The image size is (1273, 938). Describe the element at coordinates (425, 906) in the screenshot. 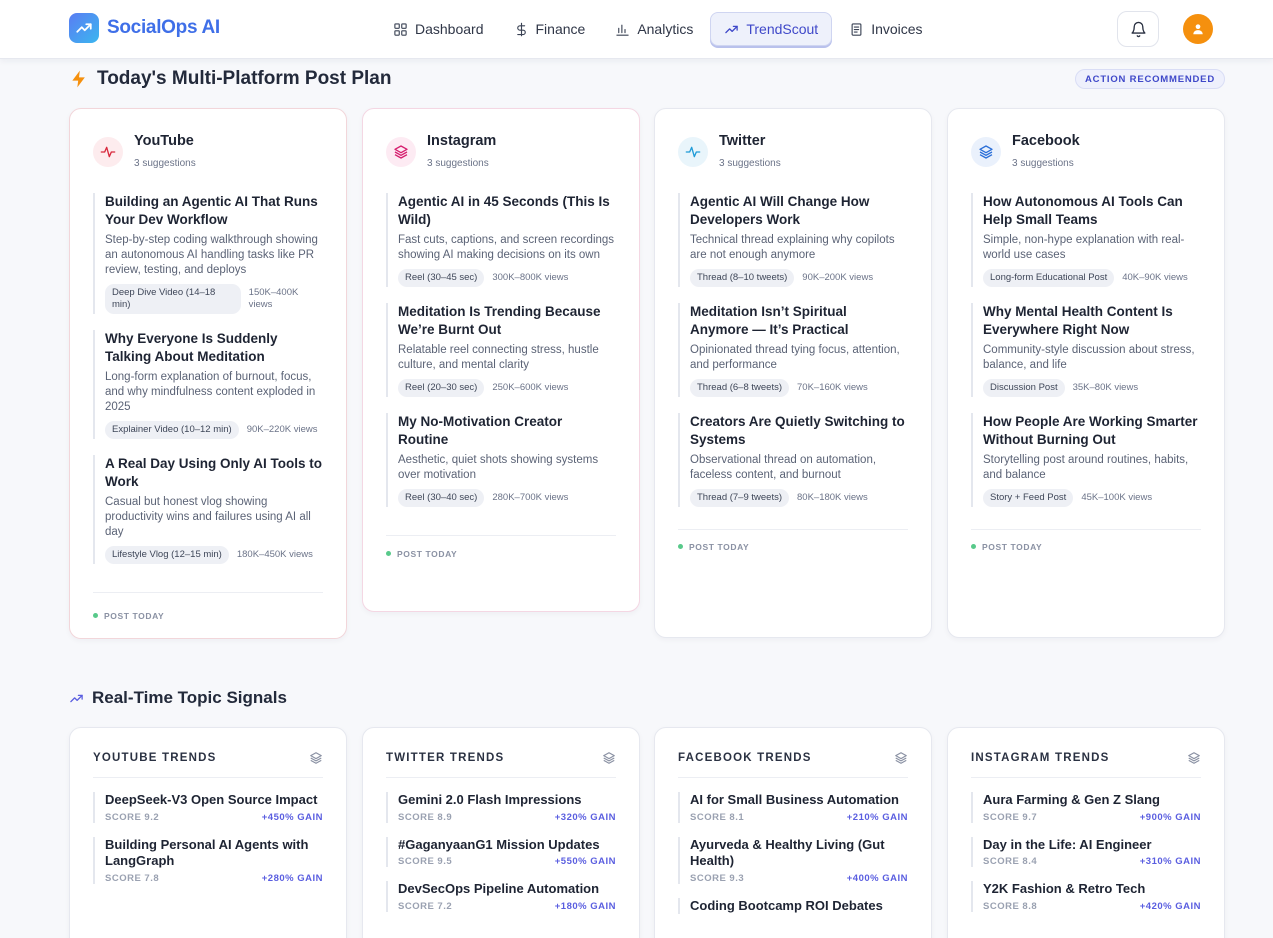

I see `trend-score: SCORE 7.2` at that location.